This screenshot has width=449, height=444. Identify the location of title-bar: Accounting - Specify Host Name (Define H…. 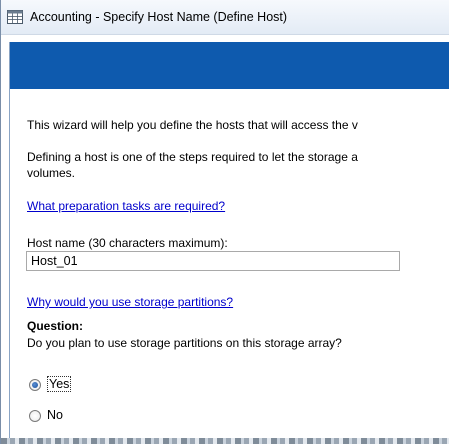
(225, 17).